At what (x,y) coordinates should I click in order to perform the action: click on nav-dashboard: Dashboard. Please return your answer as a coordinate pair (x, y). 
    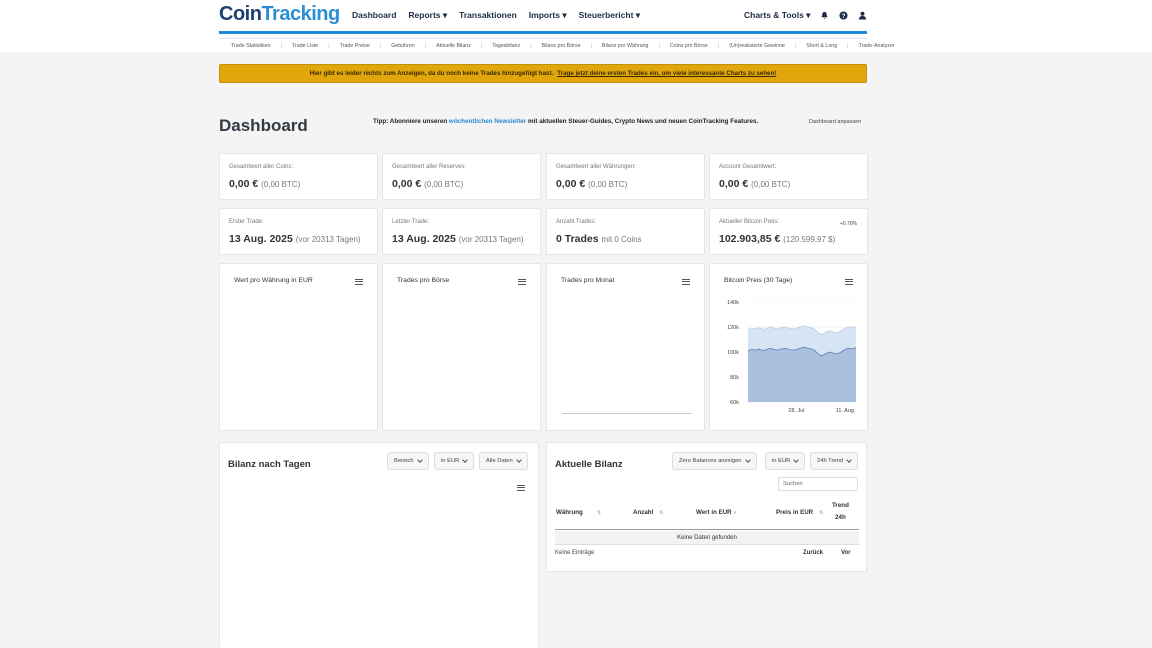
    Looking at the image, I should click on (374, 15).